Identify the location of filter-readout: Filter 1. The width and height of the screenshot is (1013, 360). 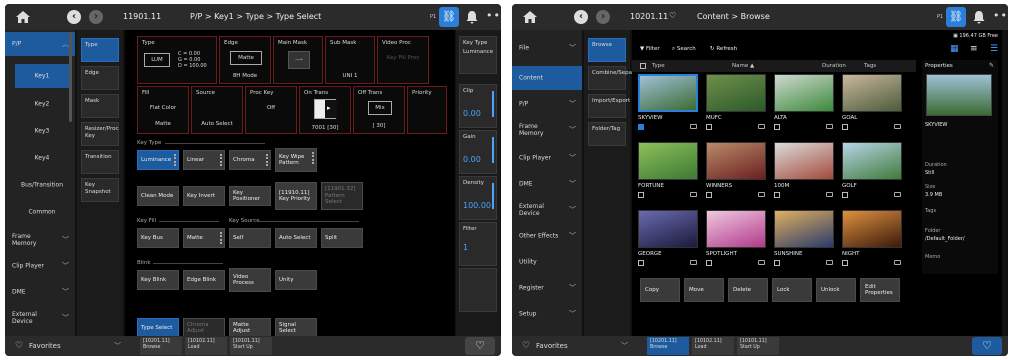
(478, 244).